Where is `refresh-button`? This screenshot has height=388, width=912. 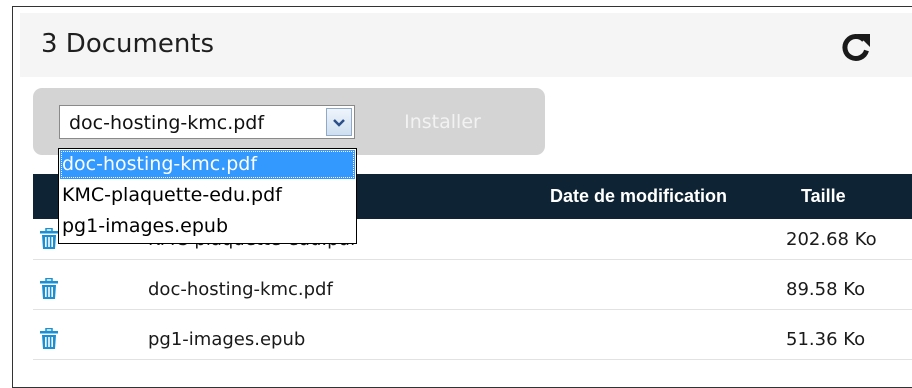 refresh-button is located at coordinates (856, 47).